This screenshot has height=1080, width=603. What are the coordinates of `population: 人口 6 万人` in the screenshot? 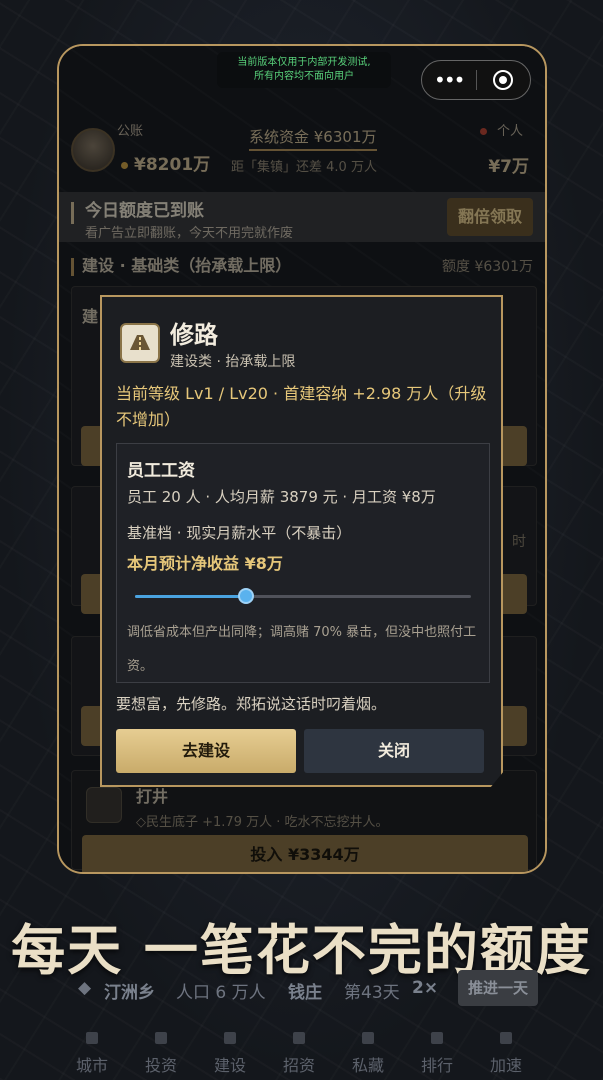 It's located at (221, 993).